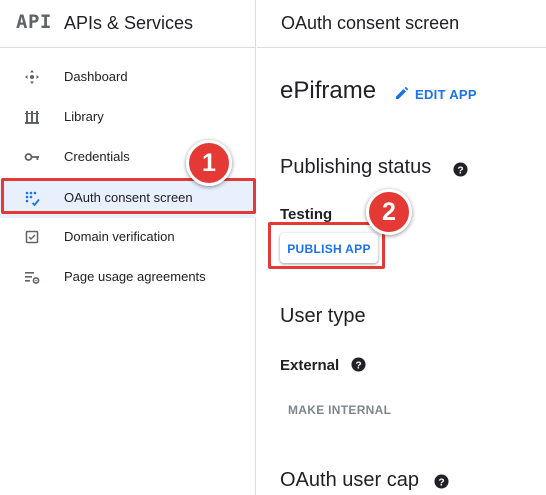  I want to click on library-icon, so click(32, 117).